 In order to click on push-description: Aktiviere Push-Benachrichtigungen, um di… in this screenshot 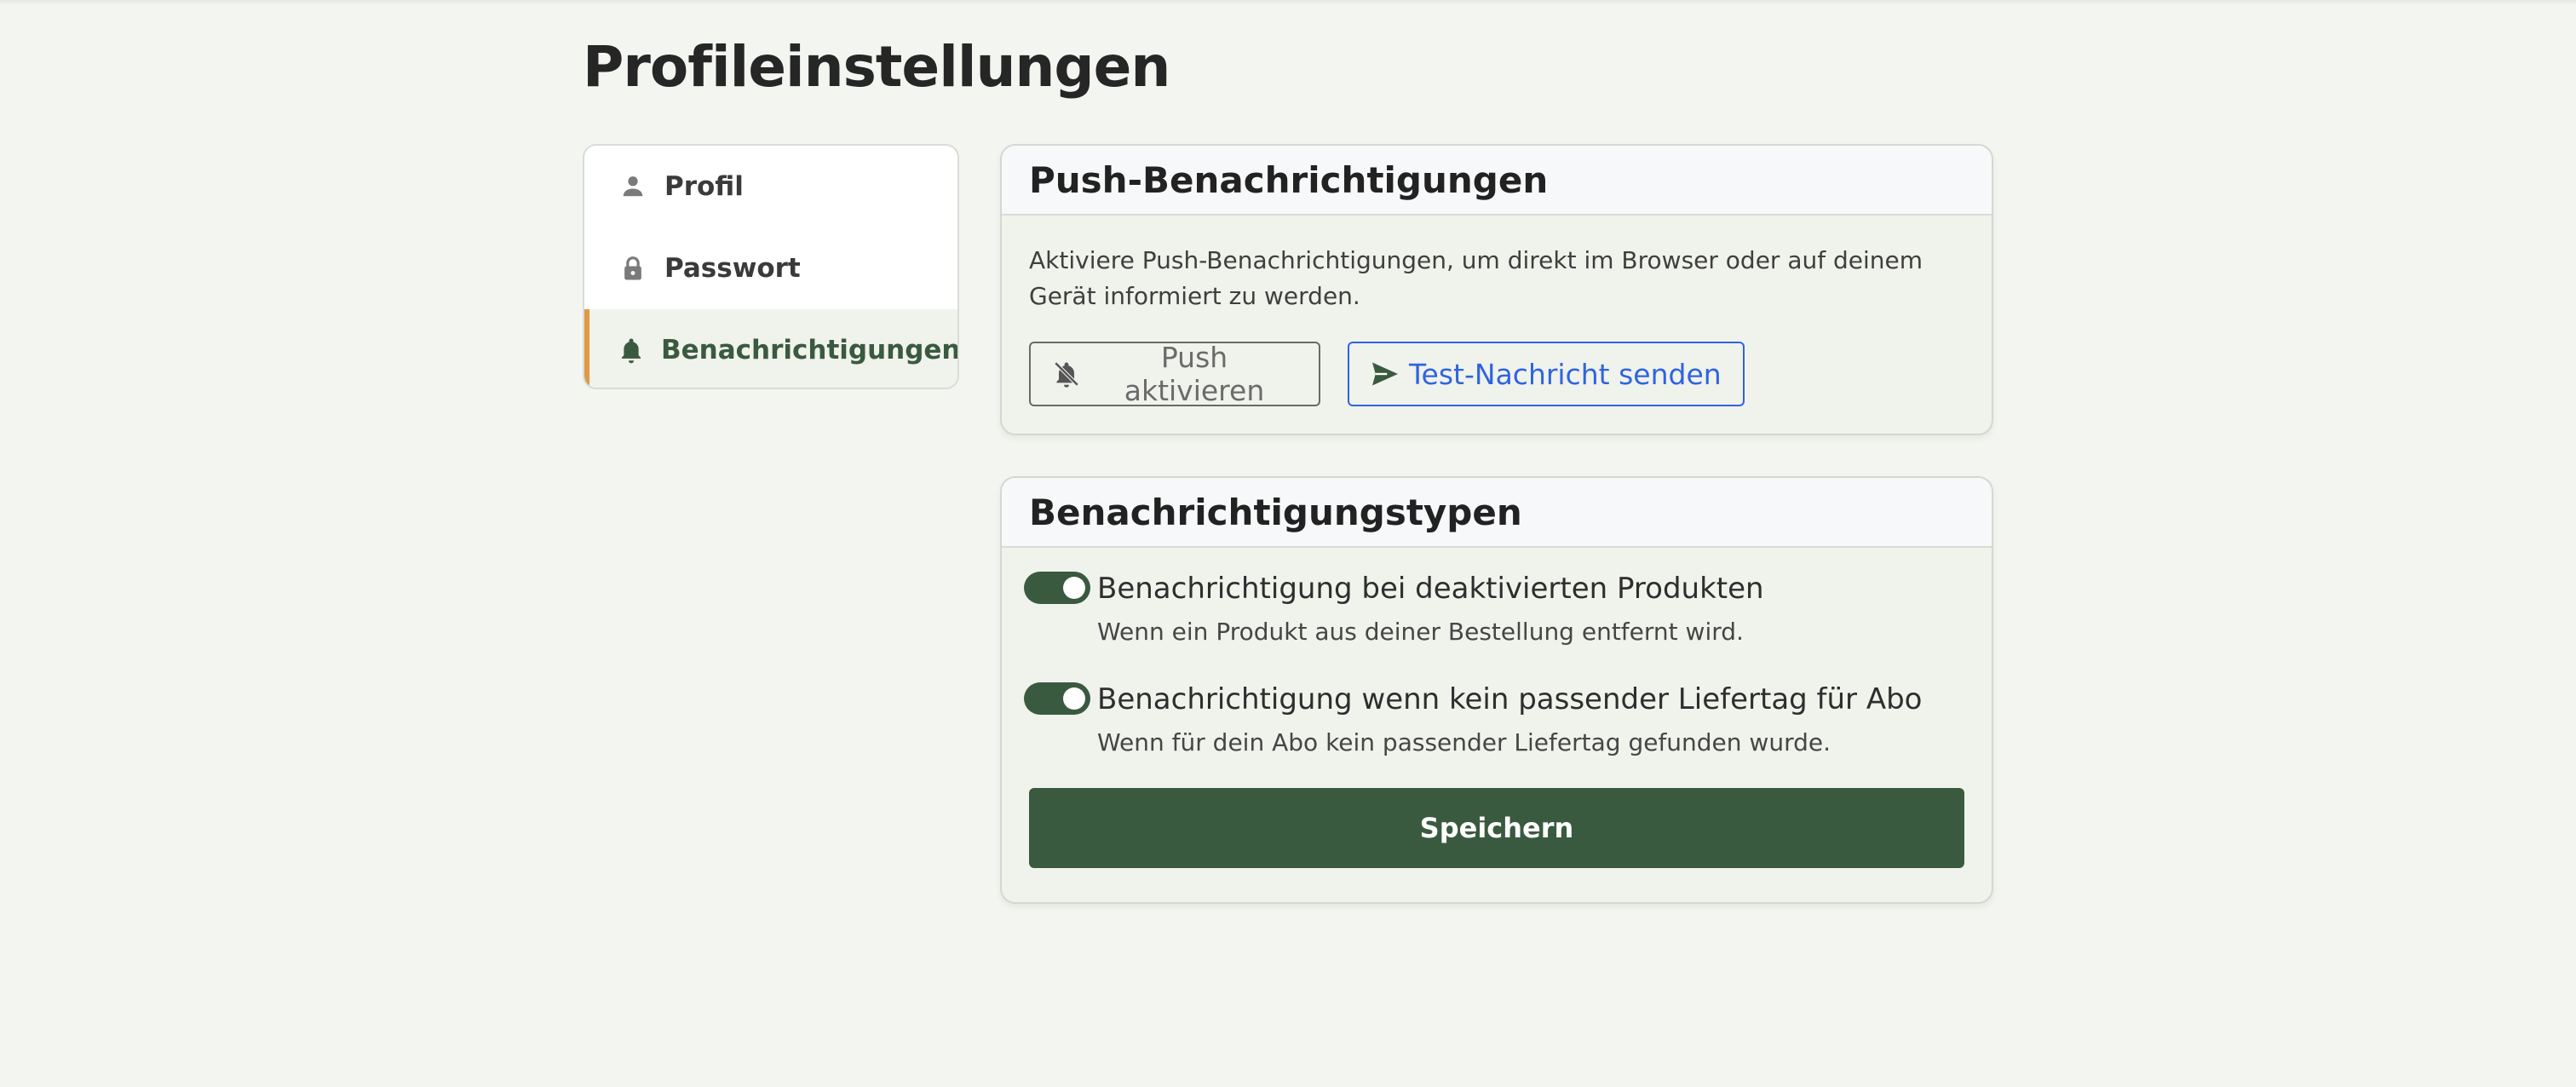, I will do `click(1476, 278)`.